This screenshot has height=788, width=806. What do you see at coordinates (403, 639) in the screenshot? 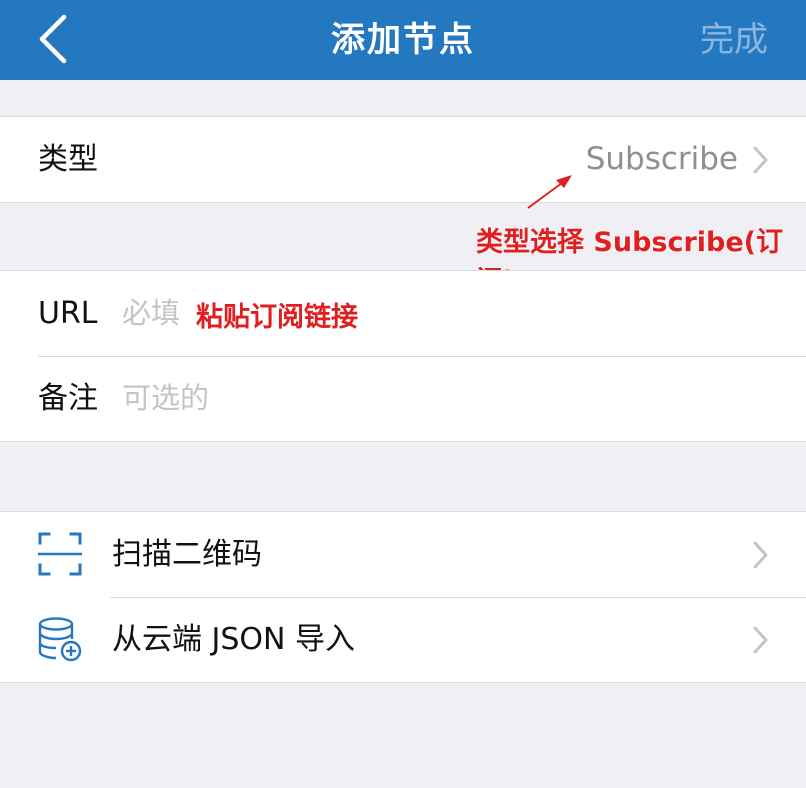
I see `import-json-row: 从云端 JSON 导入` at bounding box center [403, 639].